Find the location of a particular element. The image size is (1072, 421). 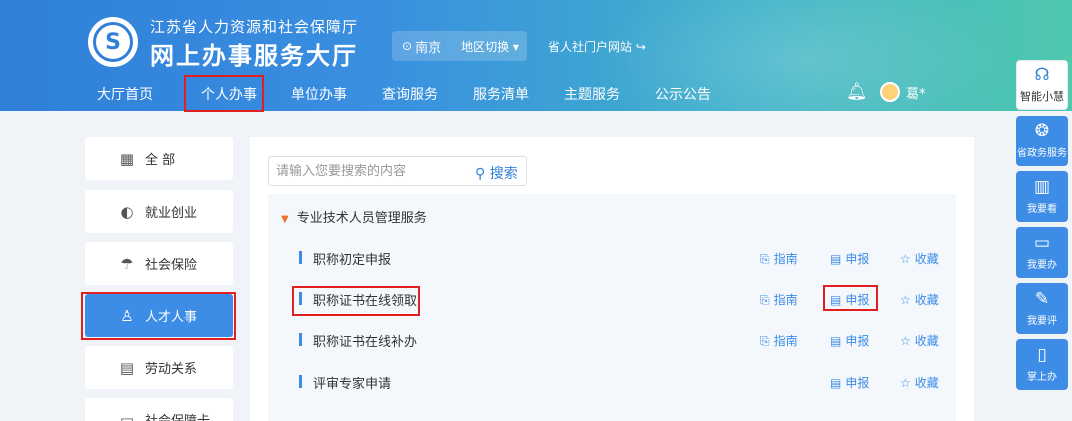

org-name: 江苏省人力资源和社会保障厅 is located at coordinates (254, 27).